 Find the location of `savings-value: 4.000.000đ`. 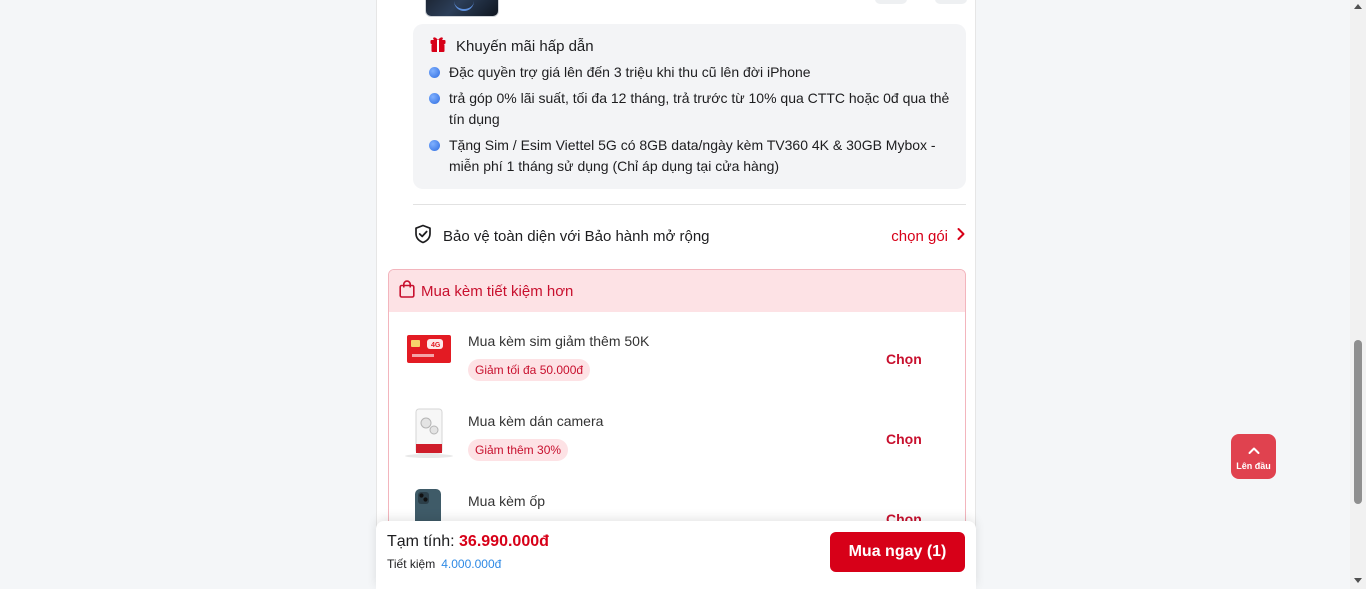

savings-value: 4.000.000đ is located at coordinates (471, 564).